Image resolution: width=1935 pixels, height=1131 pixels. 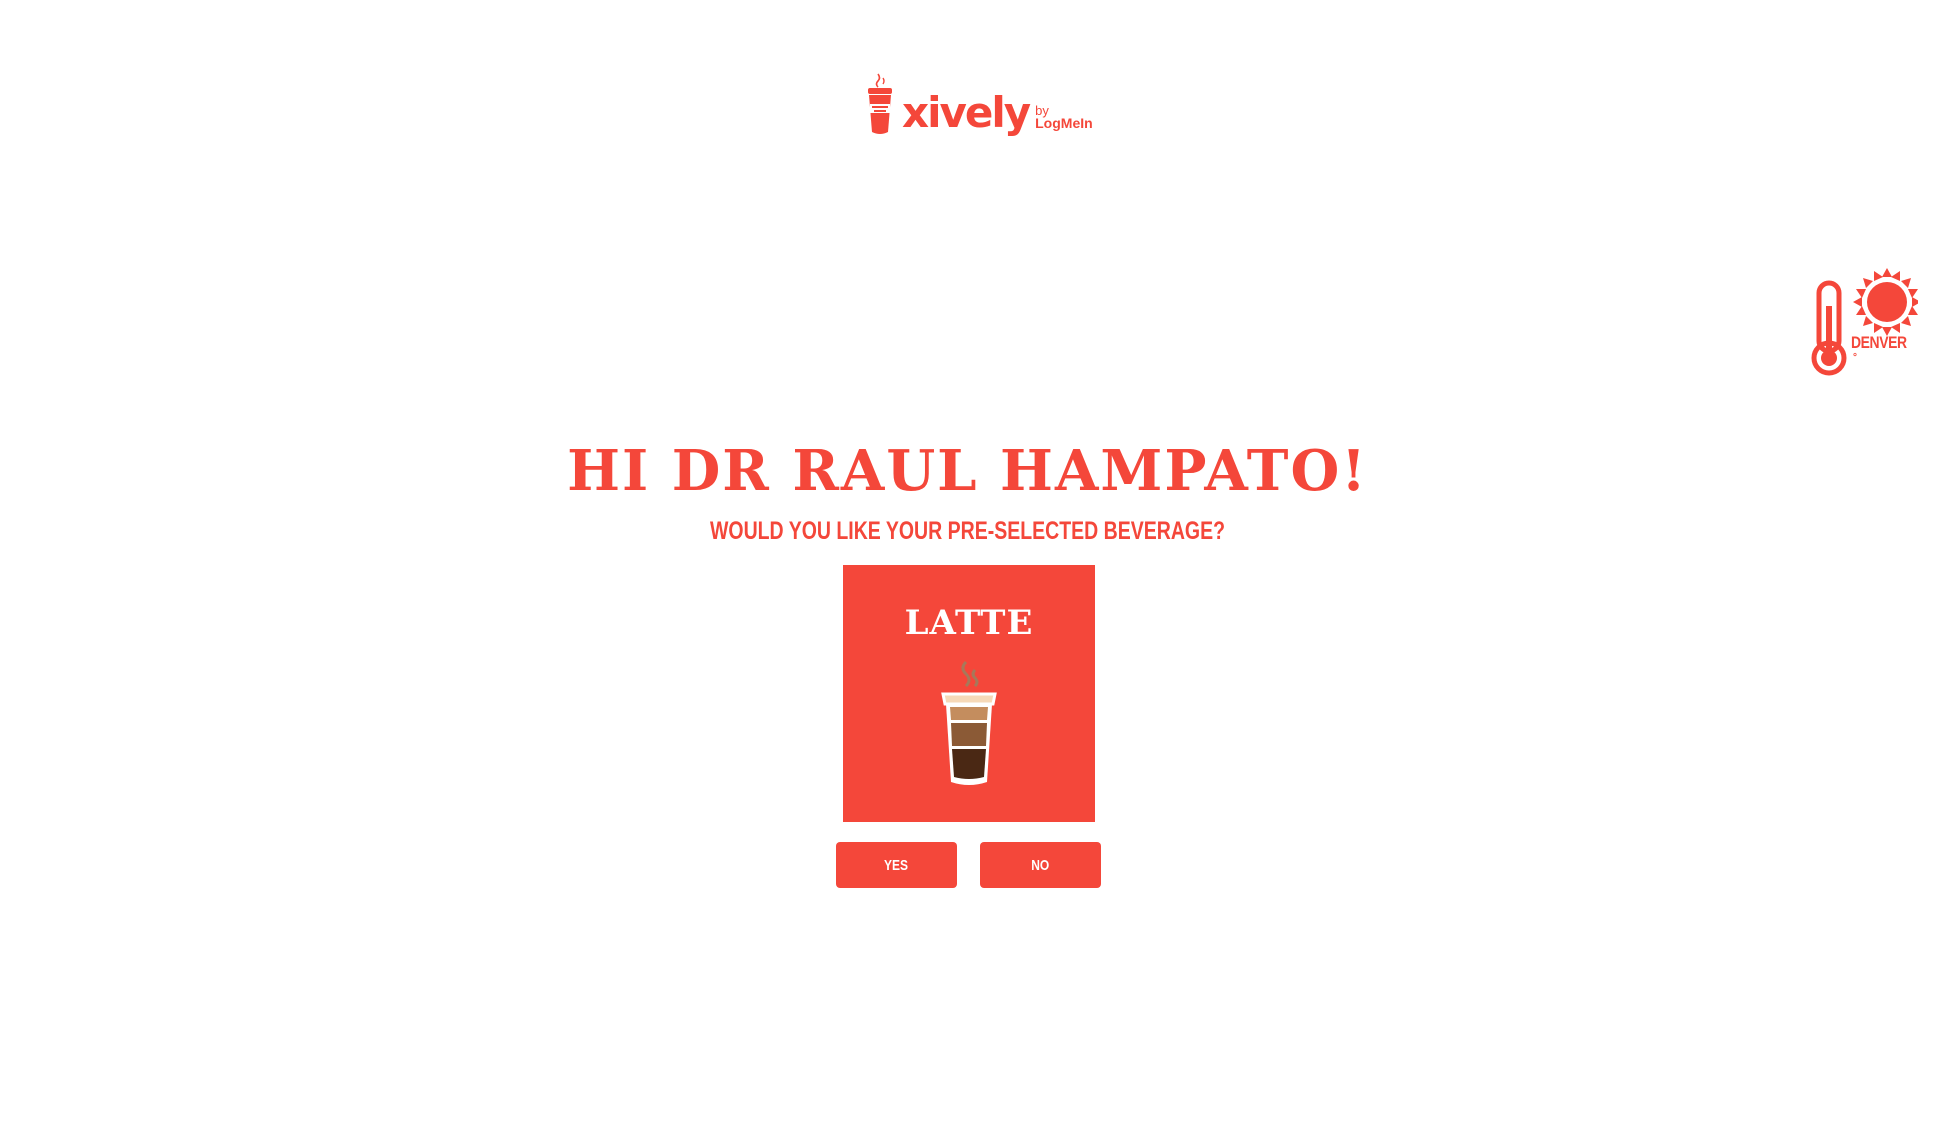 I want to click on no-button-label: NO, so click(x=1040, y=865).